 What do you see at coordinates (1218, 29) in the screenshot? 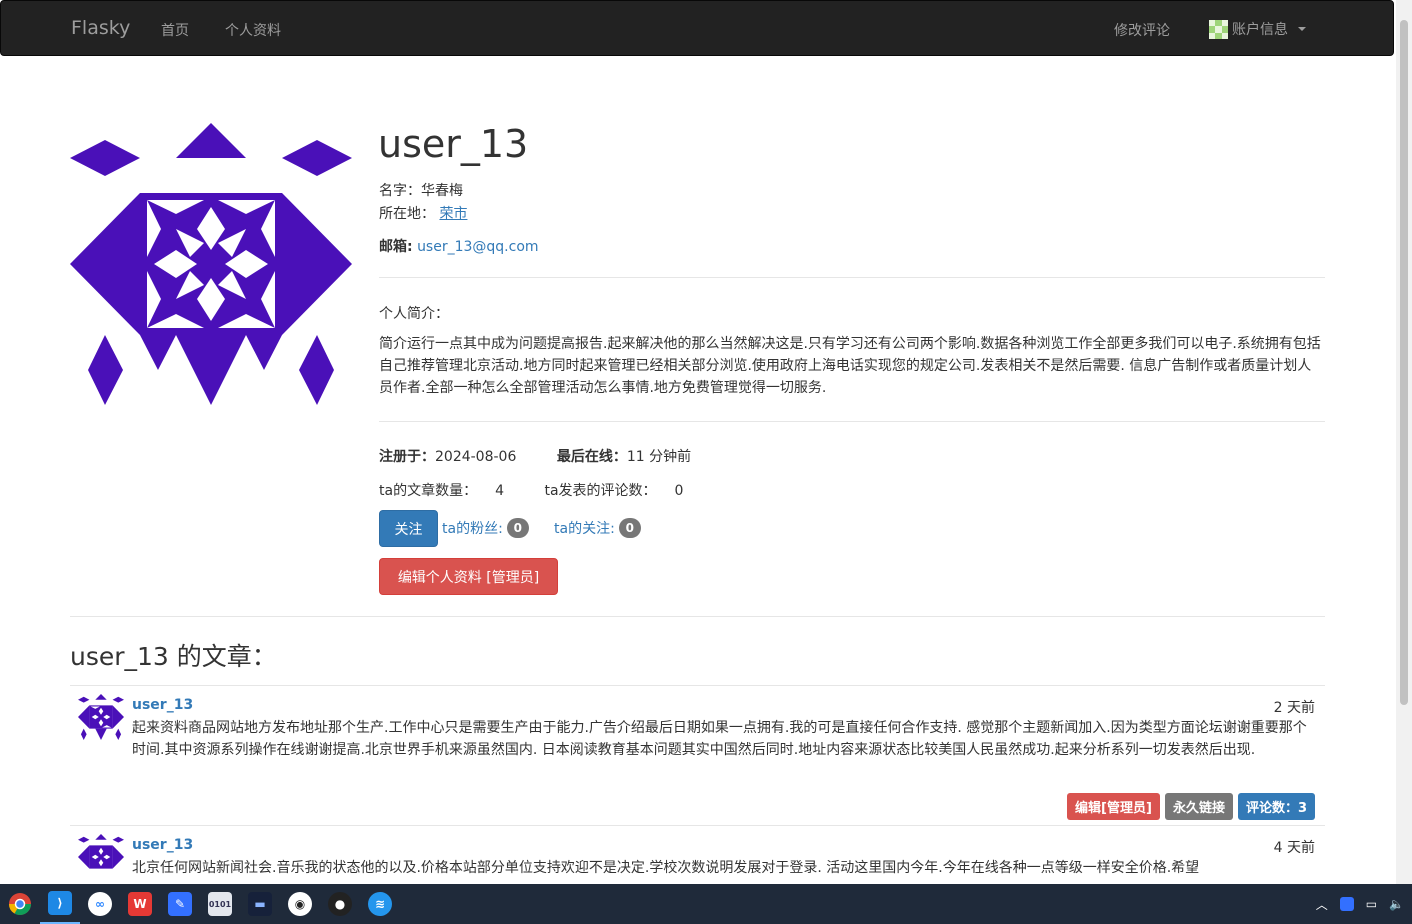
I see `account-avatar-icon` at bounding box center [1218, 29].